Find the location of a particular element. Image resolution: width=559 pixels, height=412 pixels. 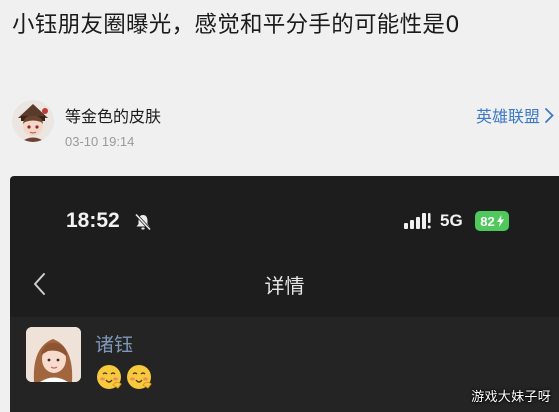

article-title: 小钰朋友圈曝光，感觉和平分手的可能性是0 is located at coordinates (236, 25).